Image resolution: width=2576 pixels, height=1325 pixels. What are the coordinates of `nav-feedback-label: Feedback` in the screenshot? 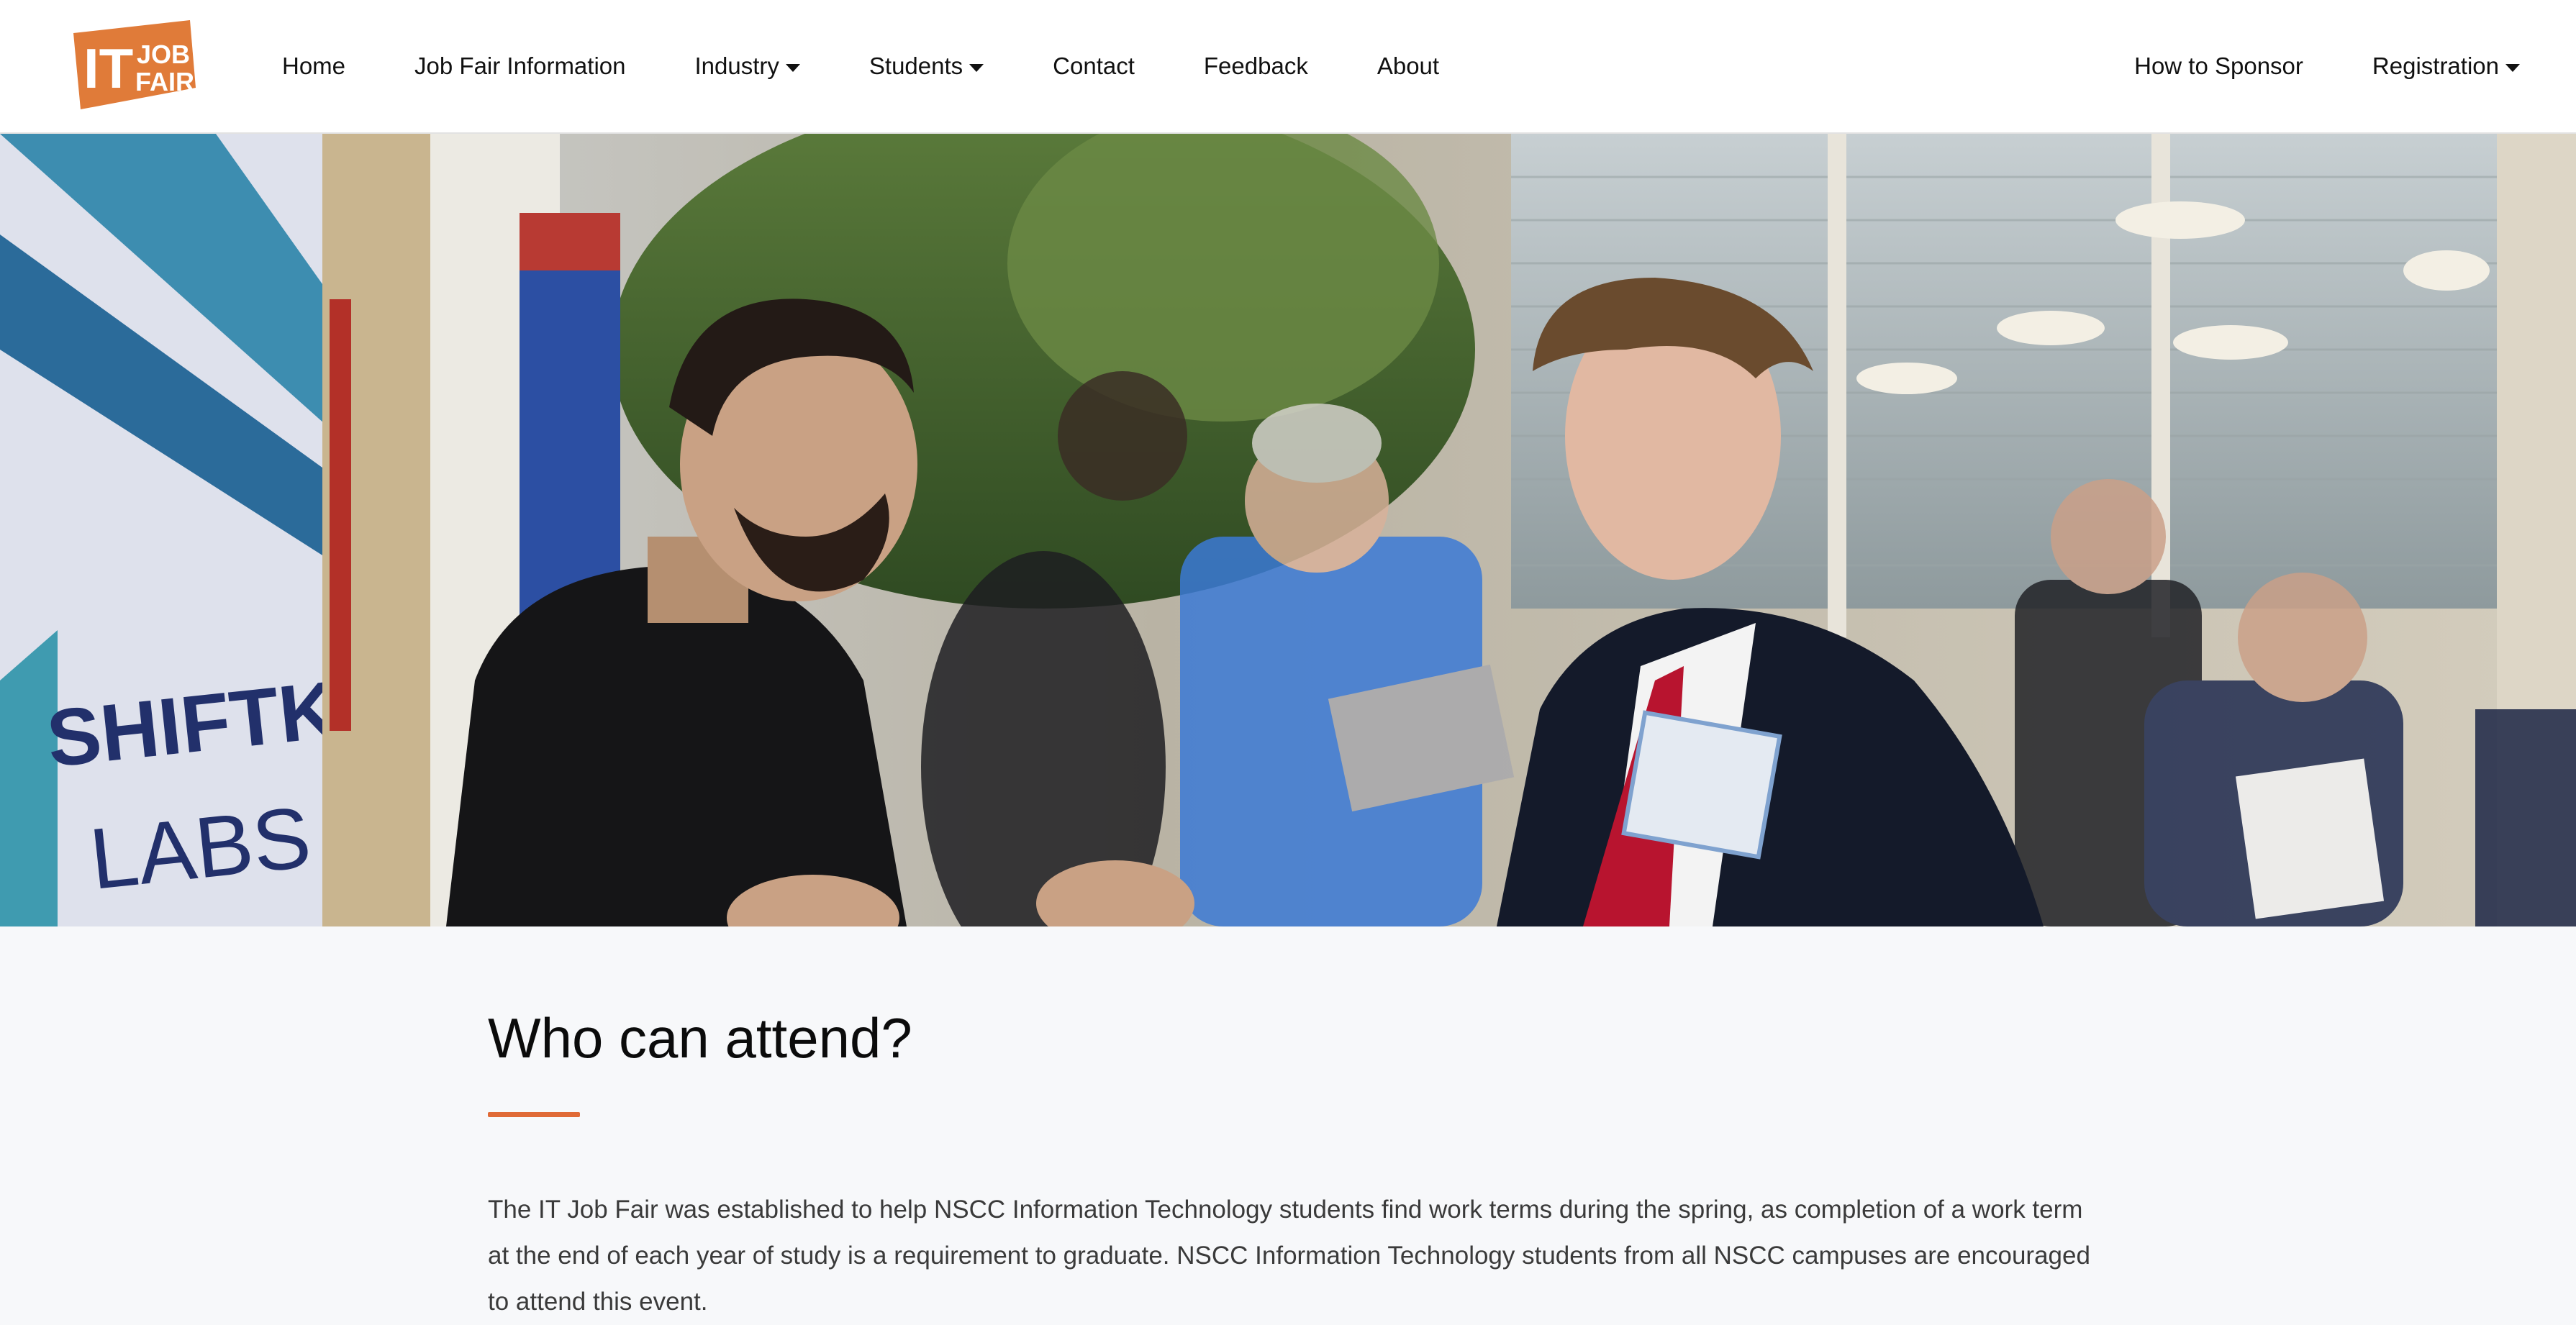 It's located at (1255, 66).